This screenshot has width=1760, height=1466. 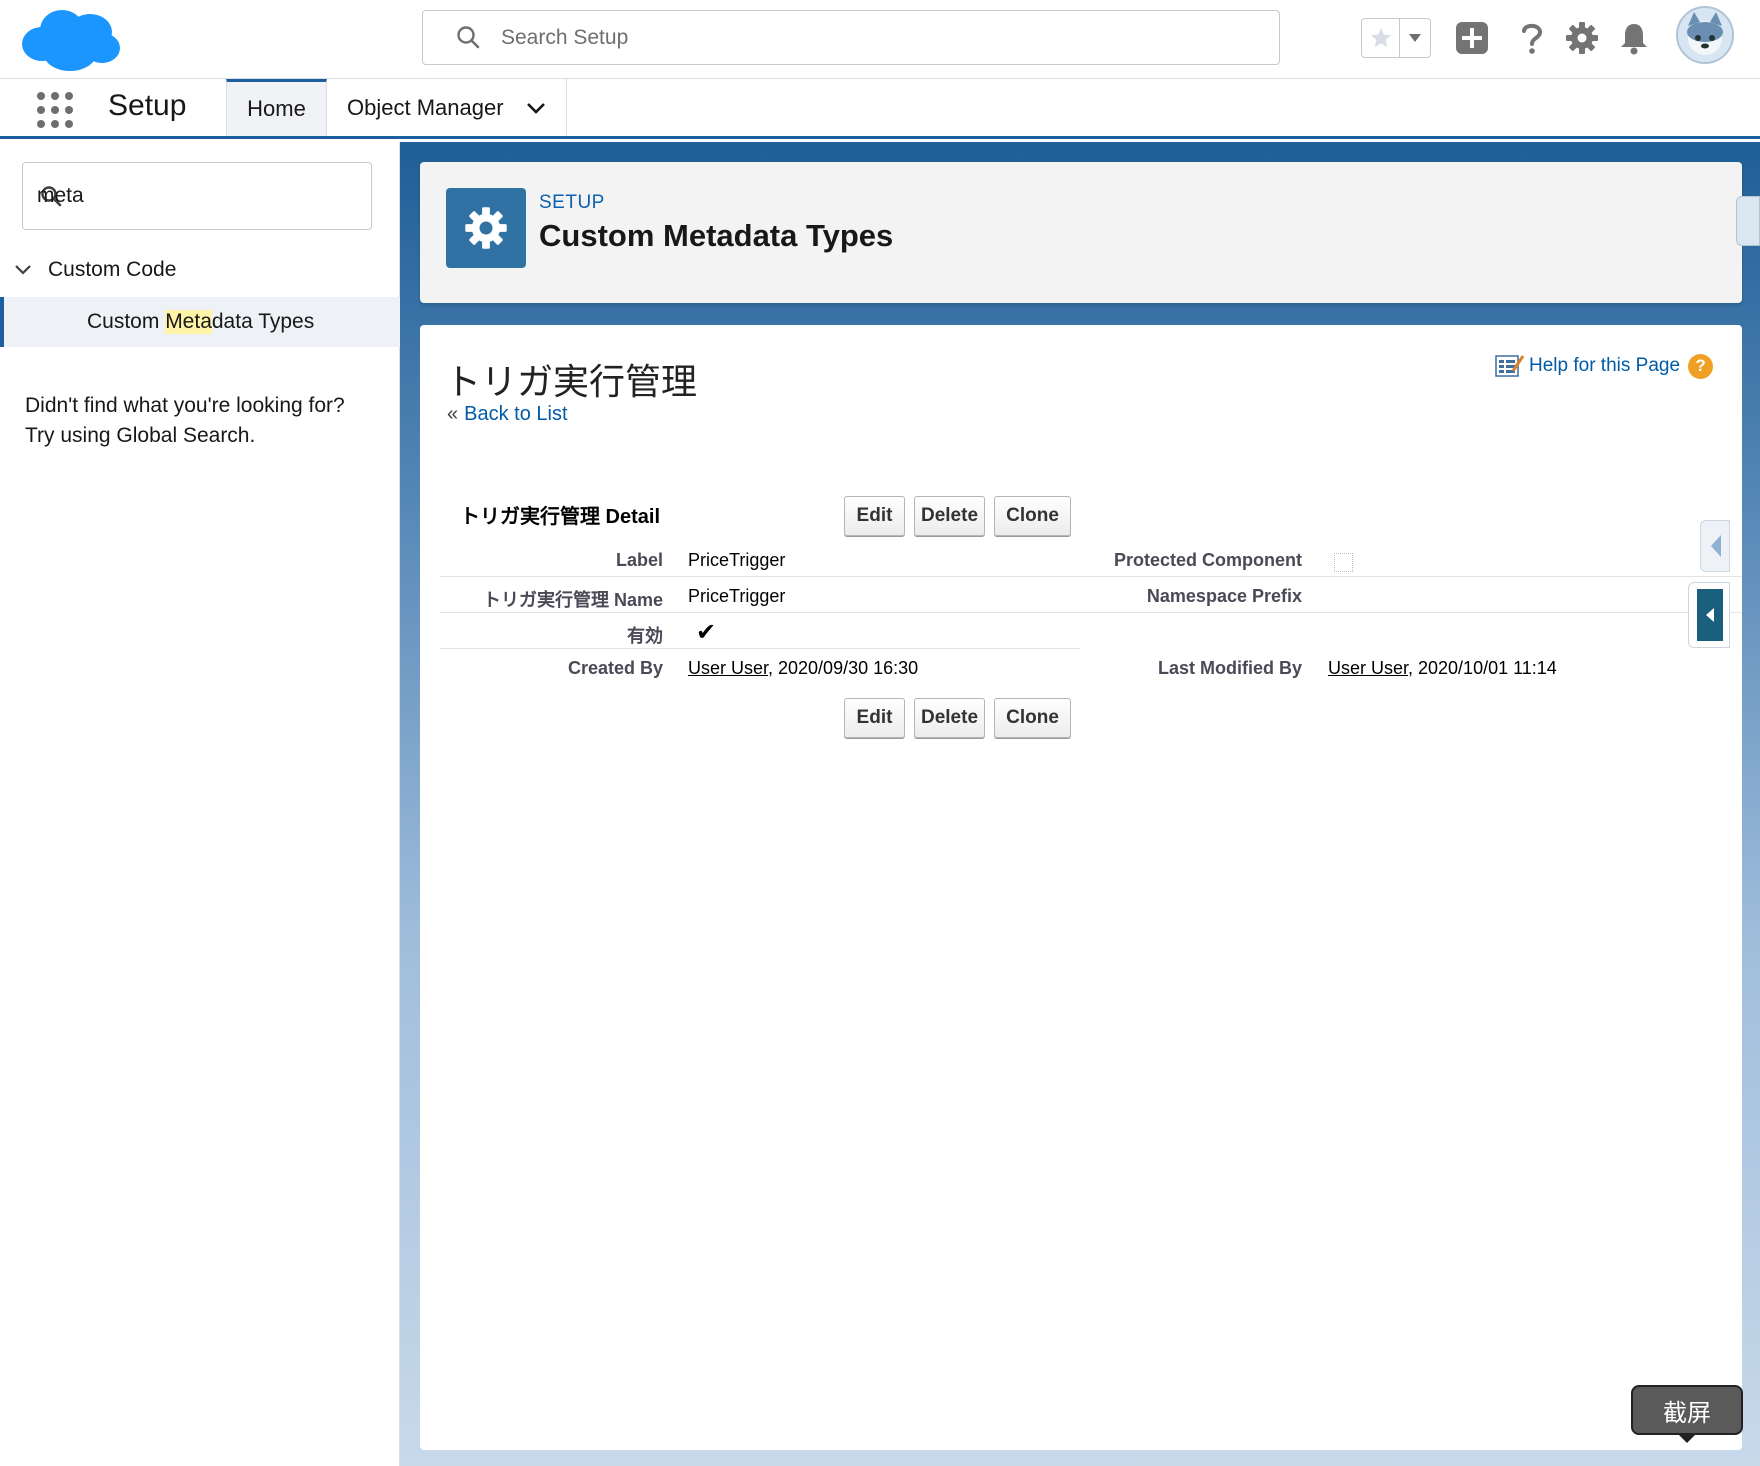 I want to click on salesforce-logo, so click(x=71, y=40).